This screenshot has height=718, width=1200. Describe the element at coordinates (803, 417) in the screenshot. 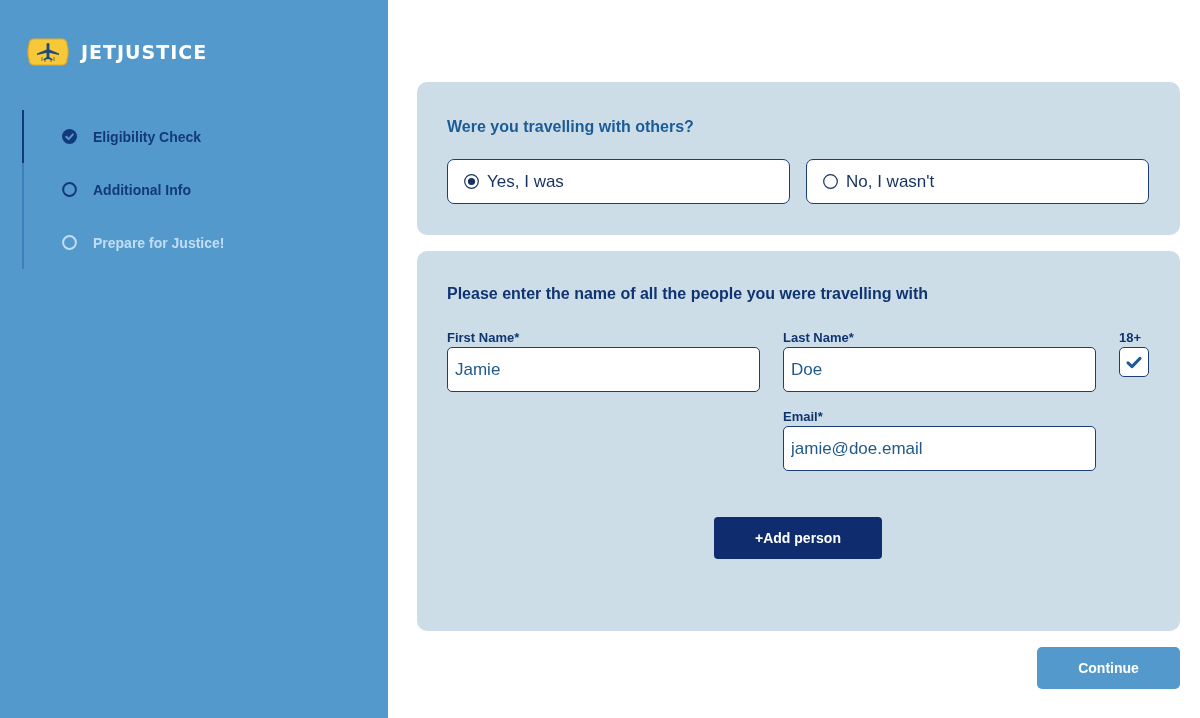

I see `field-label: Email*` at that location.